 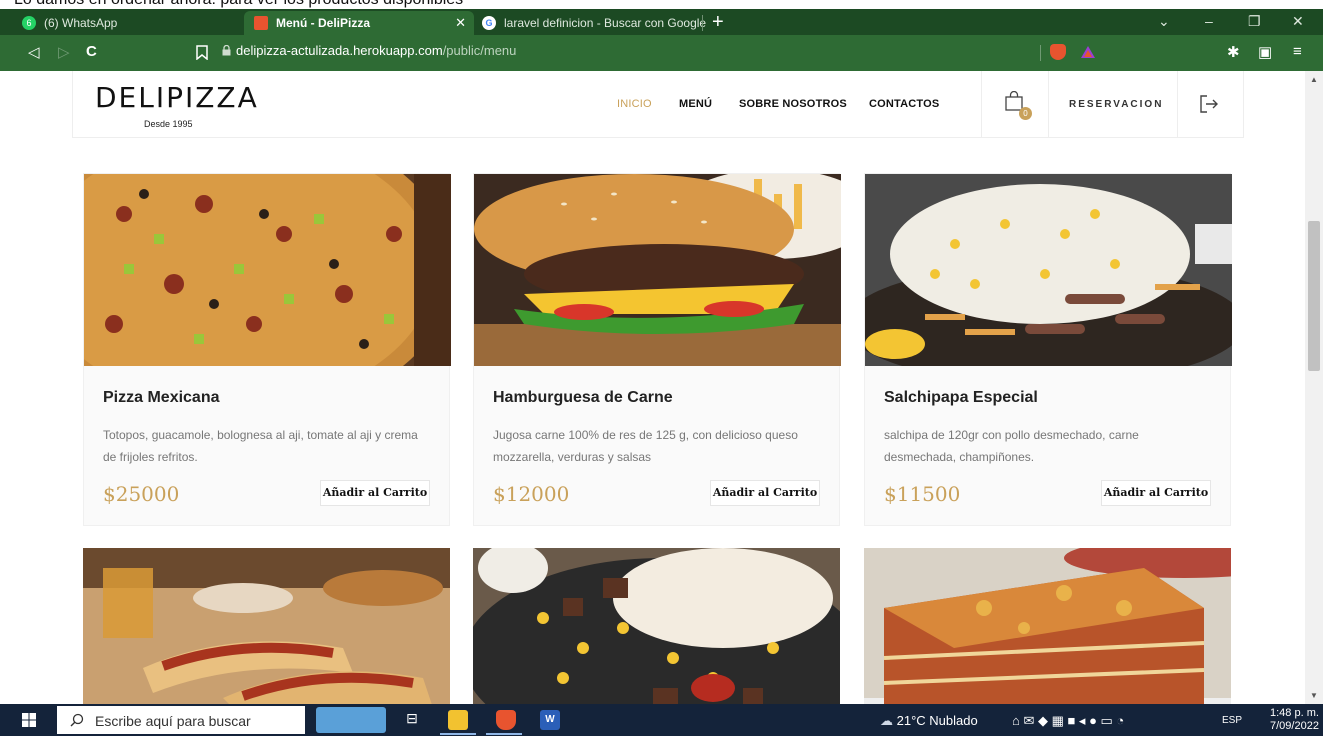 What do you see at coordinates (702, 23) in the screenshot?
I see `tab-separator` at bounding box center [702, 23].